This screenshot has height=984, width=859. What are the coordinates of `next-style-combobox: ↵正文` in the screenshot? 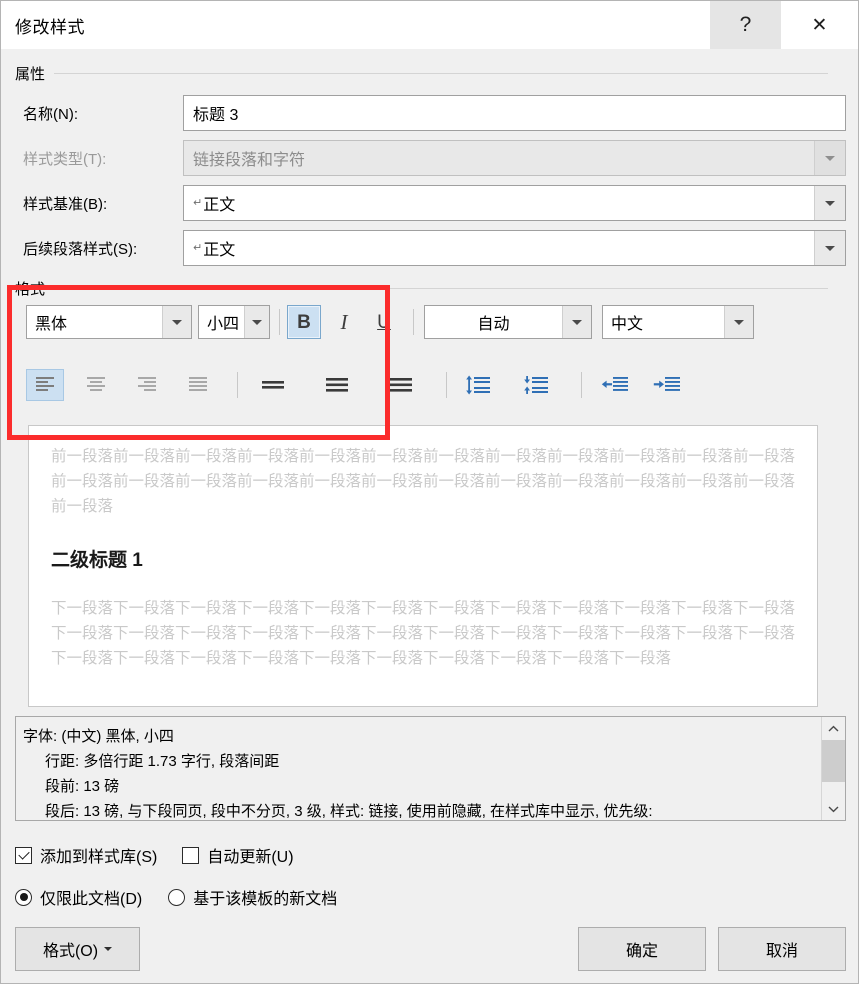 It's located at (514, 248).